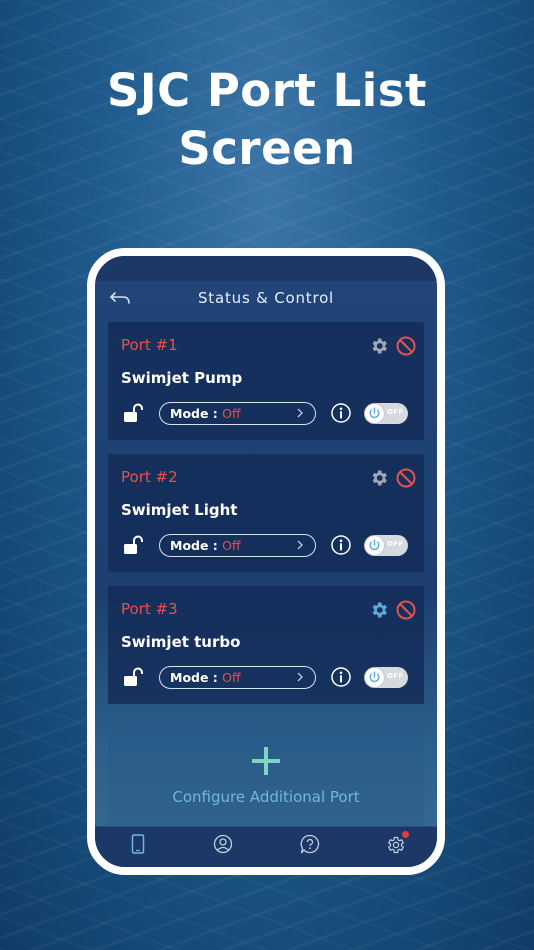  I want to click on settings-nav-item, so click(396, 844).